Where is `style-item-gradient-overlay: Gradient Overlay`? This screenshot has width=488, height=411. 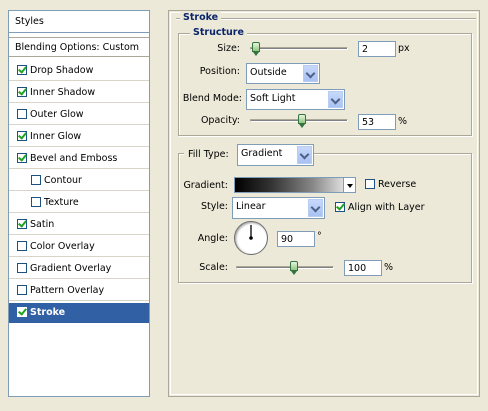 style-item-gradient-overlay: Gradient Overlay is located at coordinates (79, 269).